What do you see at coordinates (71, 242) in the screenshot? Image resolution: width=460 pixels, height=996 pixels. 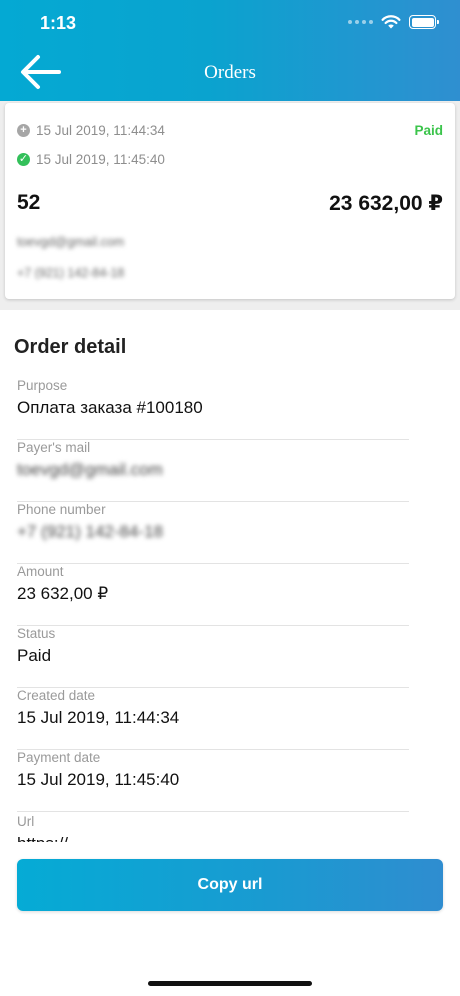 I see `payer-email: toevgd@gmail.com` at bounding box center [71, 242].